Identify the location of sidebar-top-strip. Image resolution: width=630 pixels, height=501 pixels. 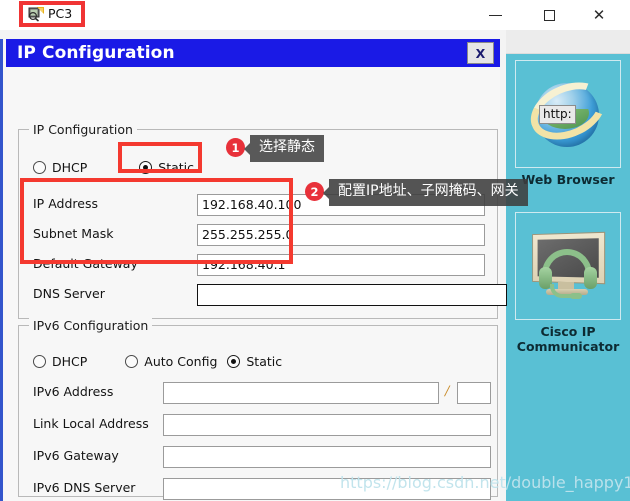
(568, 42).